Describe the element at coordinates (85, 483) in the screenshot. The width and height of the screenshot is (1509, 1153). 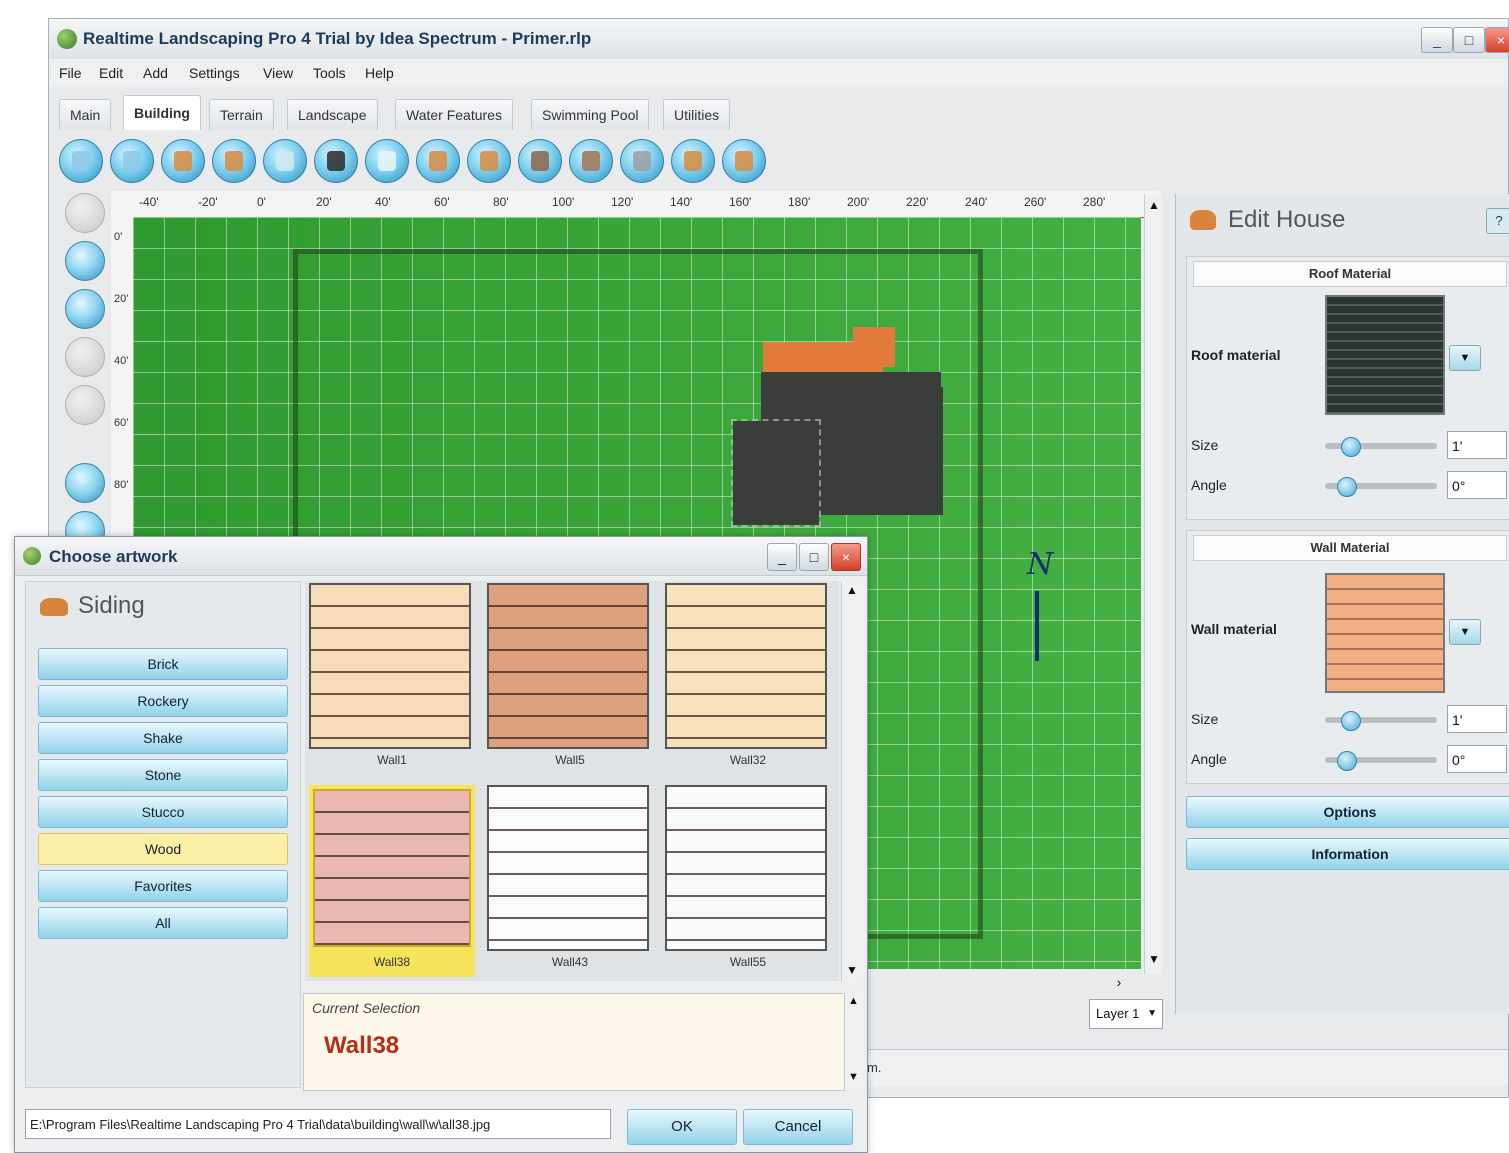
I see `globe-view-icon` at that location.